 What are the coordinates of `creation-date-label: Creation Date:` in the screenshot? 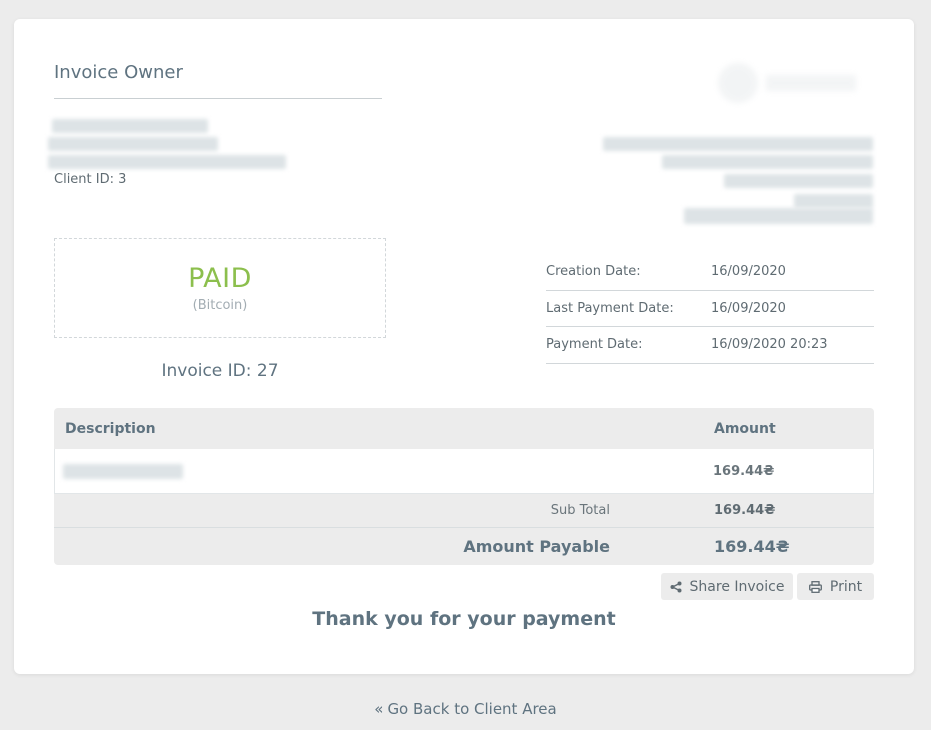 It's located at (593, 272).